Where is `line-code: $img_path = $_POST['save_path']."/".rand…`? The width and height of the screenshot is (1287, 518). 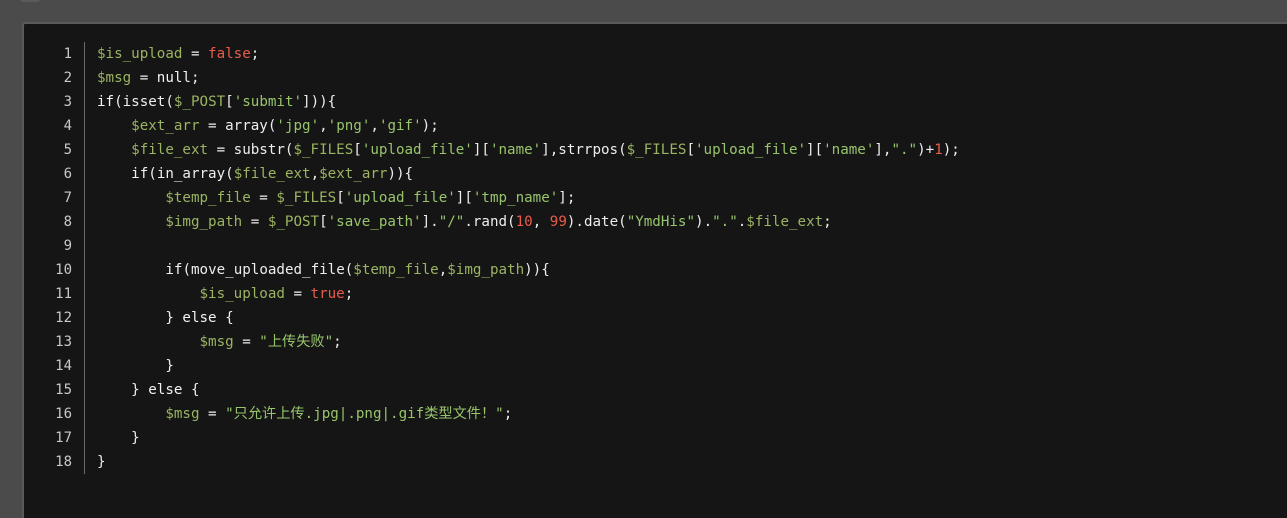
line-code: $img_path = $_POST['save_path']."/".rand… is located at coordinates (464, 222).